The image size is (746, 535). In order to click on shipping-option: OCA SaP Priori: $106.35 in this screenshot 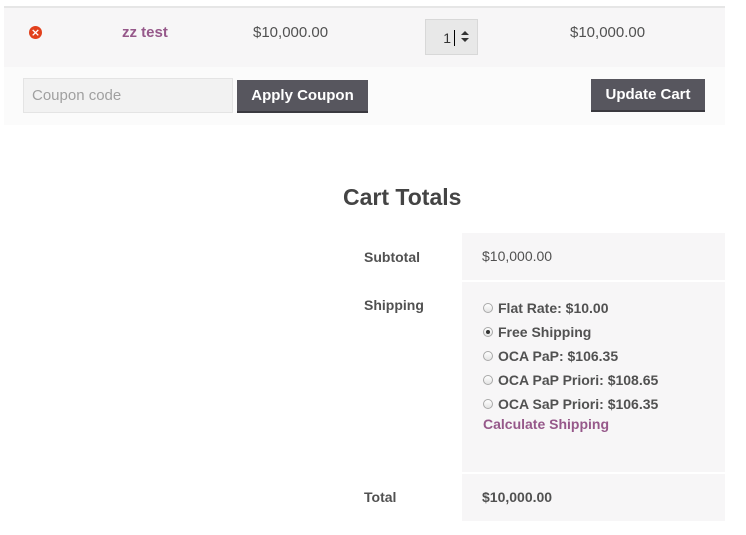, I will do `click(570, 404)`.